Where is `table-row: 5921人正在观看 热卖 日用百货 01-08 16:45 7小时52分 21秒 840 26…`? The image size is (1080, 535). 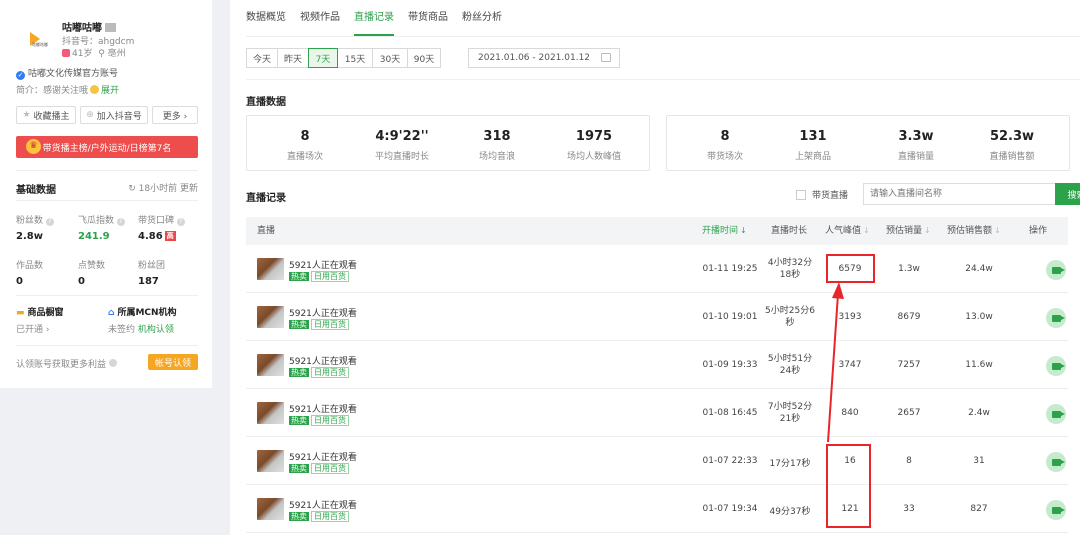 table-row: 5921人正在观看 热卖 日用百货 01-08 16:45 7小时52分 21秒 840 26… is located at coordinates (657, 413).